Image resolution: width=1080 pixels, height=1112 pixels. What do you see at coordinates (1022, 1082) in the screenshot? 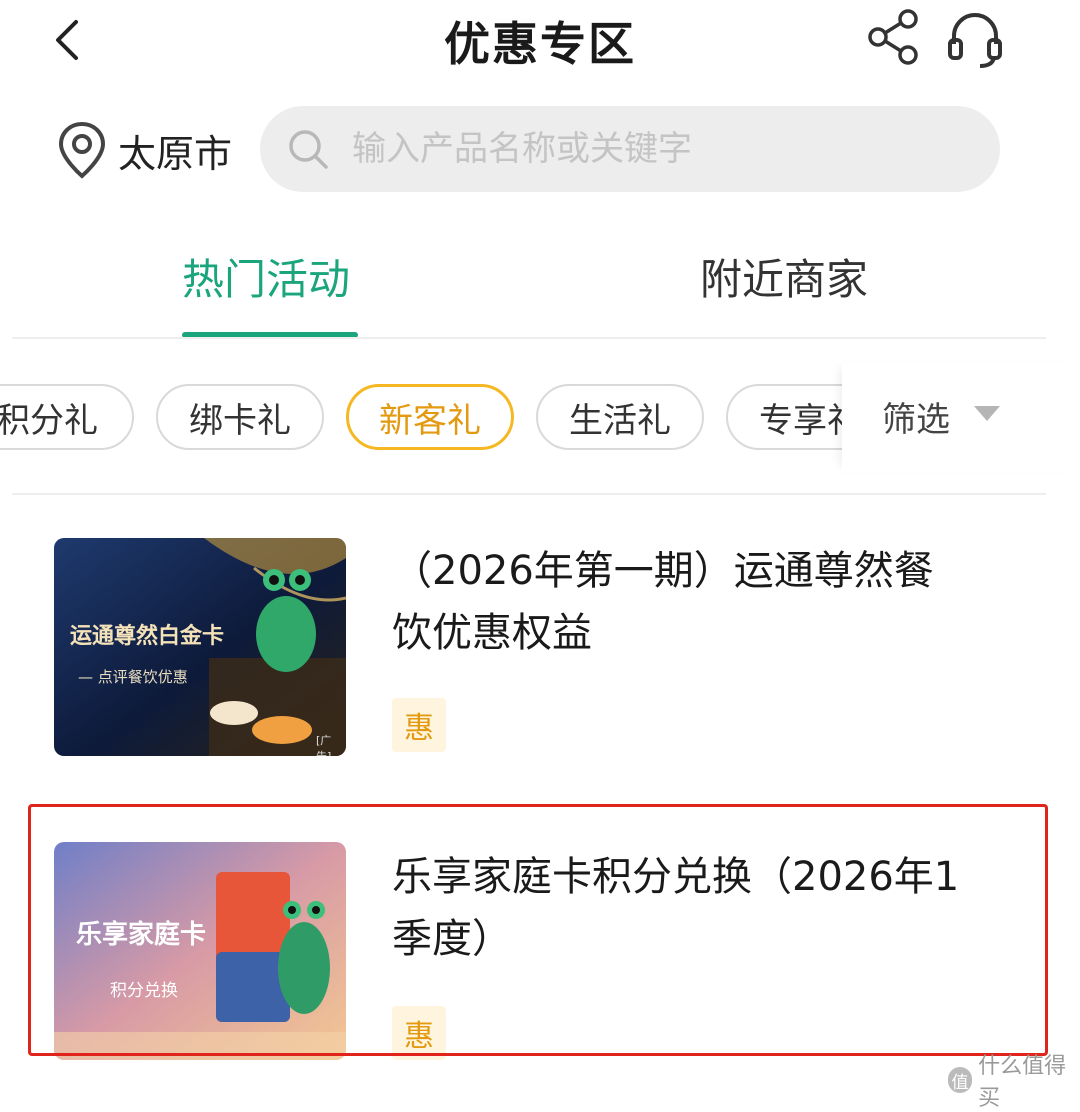
I see `watermark-text: 什么值得买` at bounding box center [1022, 1082].